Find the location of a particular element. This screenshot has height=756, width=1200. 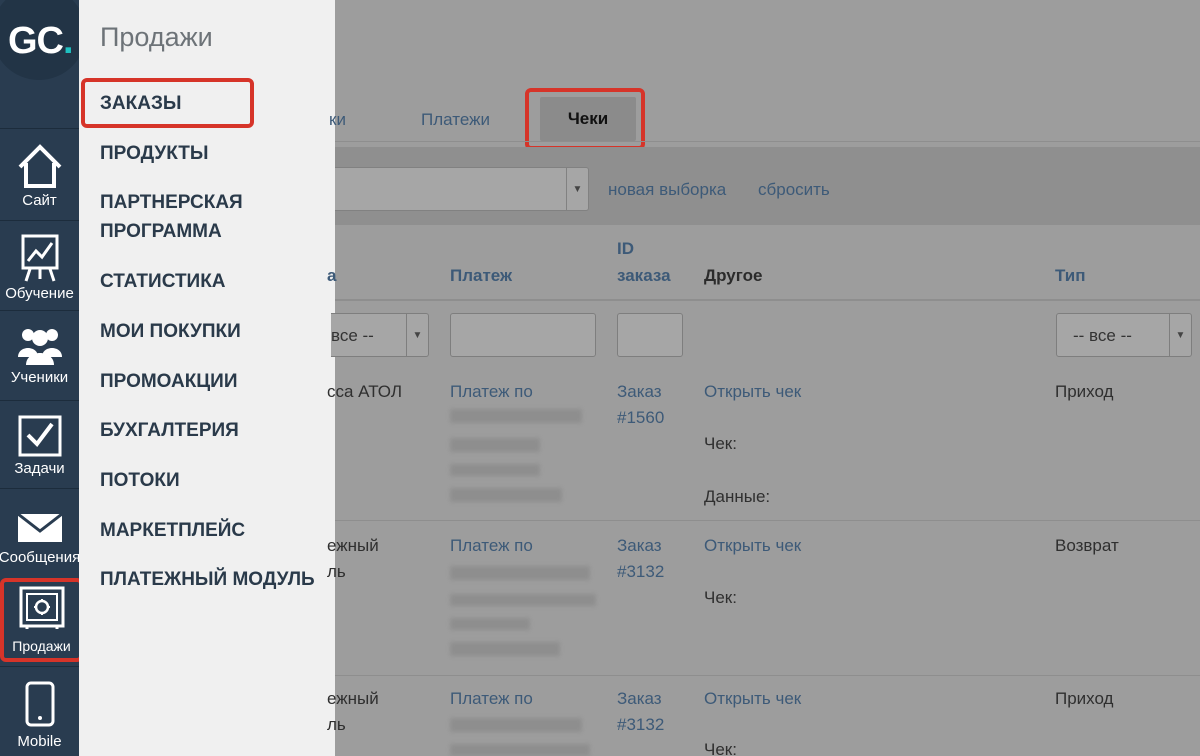

rail-item-students: Ученики is located at coordinates (39, 355).